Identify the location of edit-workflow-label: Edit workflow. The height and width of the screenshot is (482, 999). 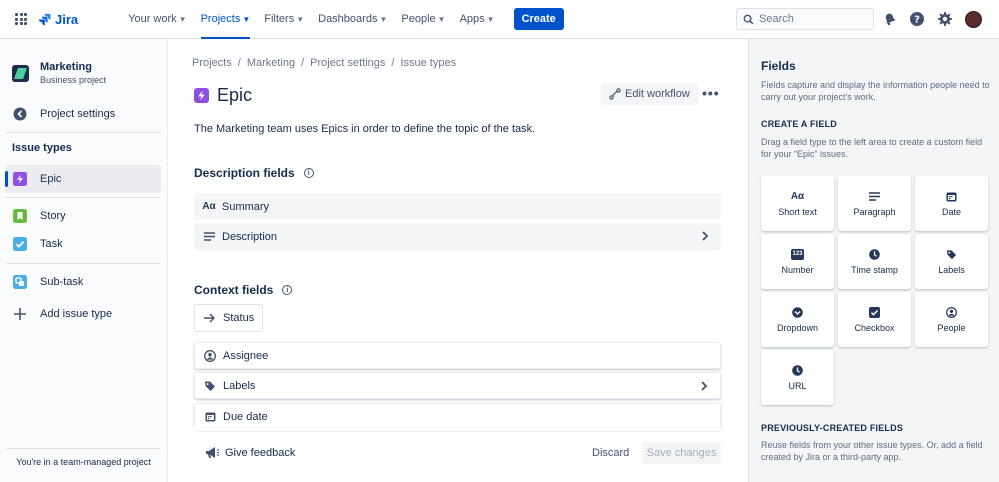
(657, 94).